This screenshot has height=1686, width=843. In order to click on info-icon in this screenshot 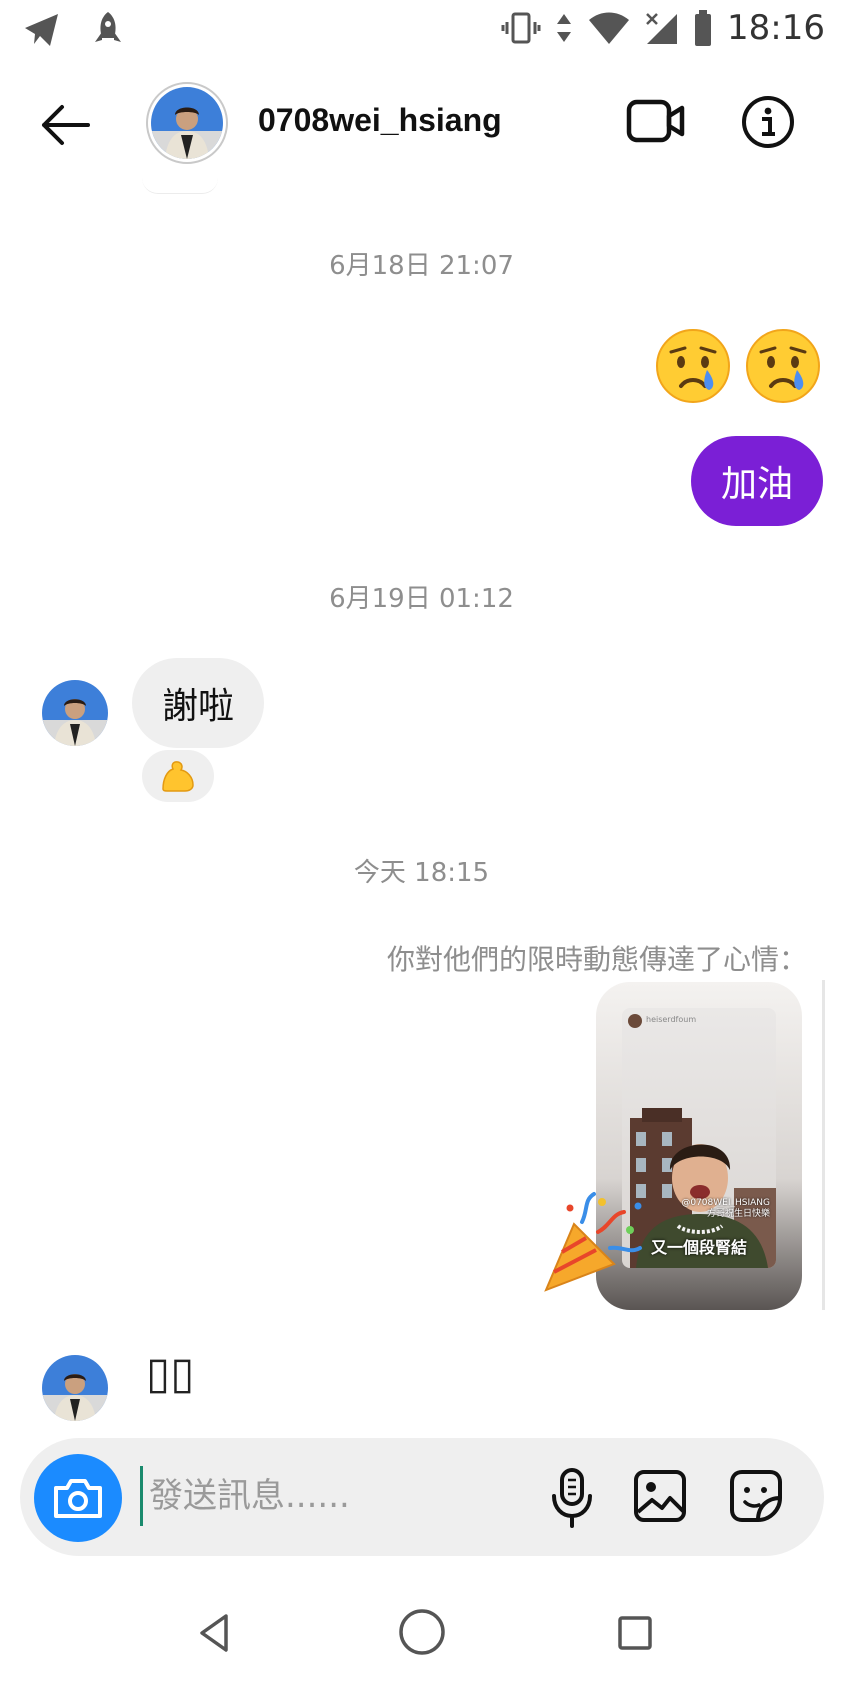, I will do `click(768, 122)`.